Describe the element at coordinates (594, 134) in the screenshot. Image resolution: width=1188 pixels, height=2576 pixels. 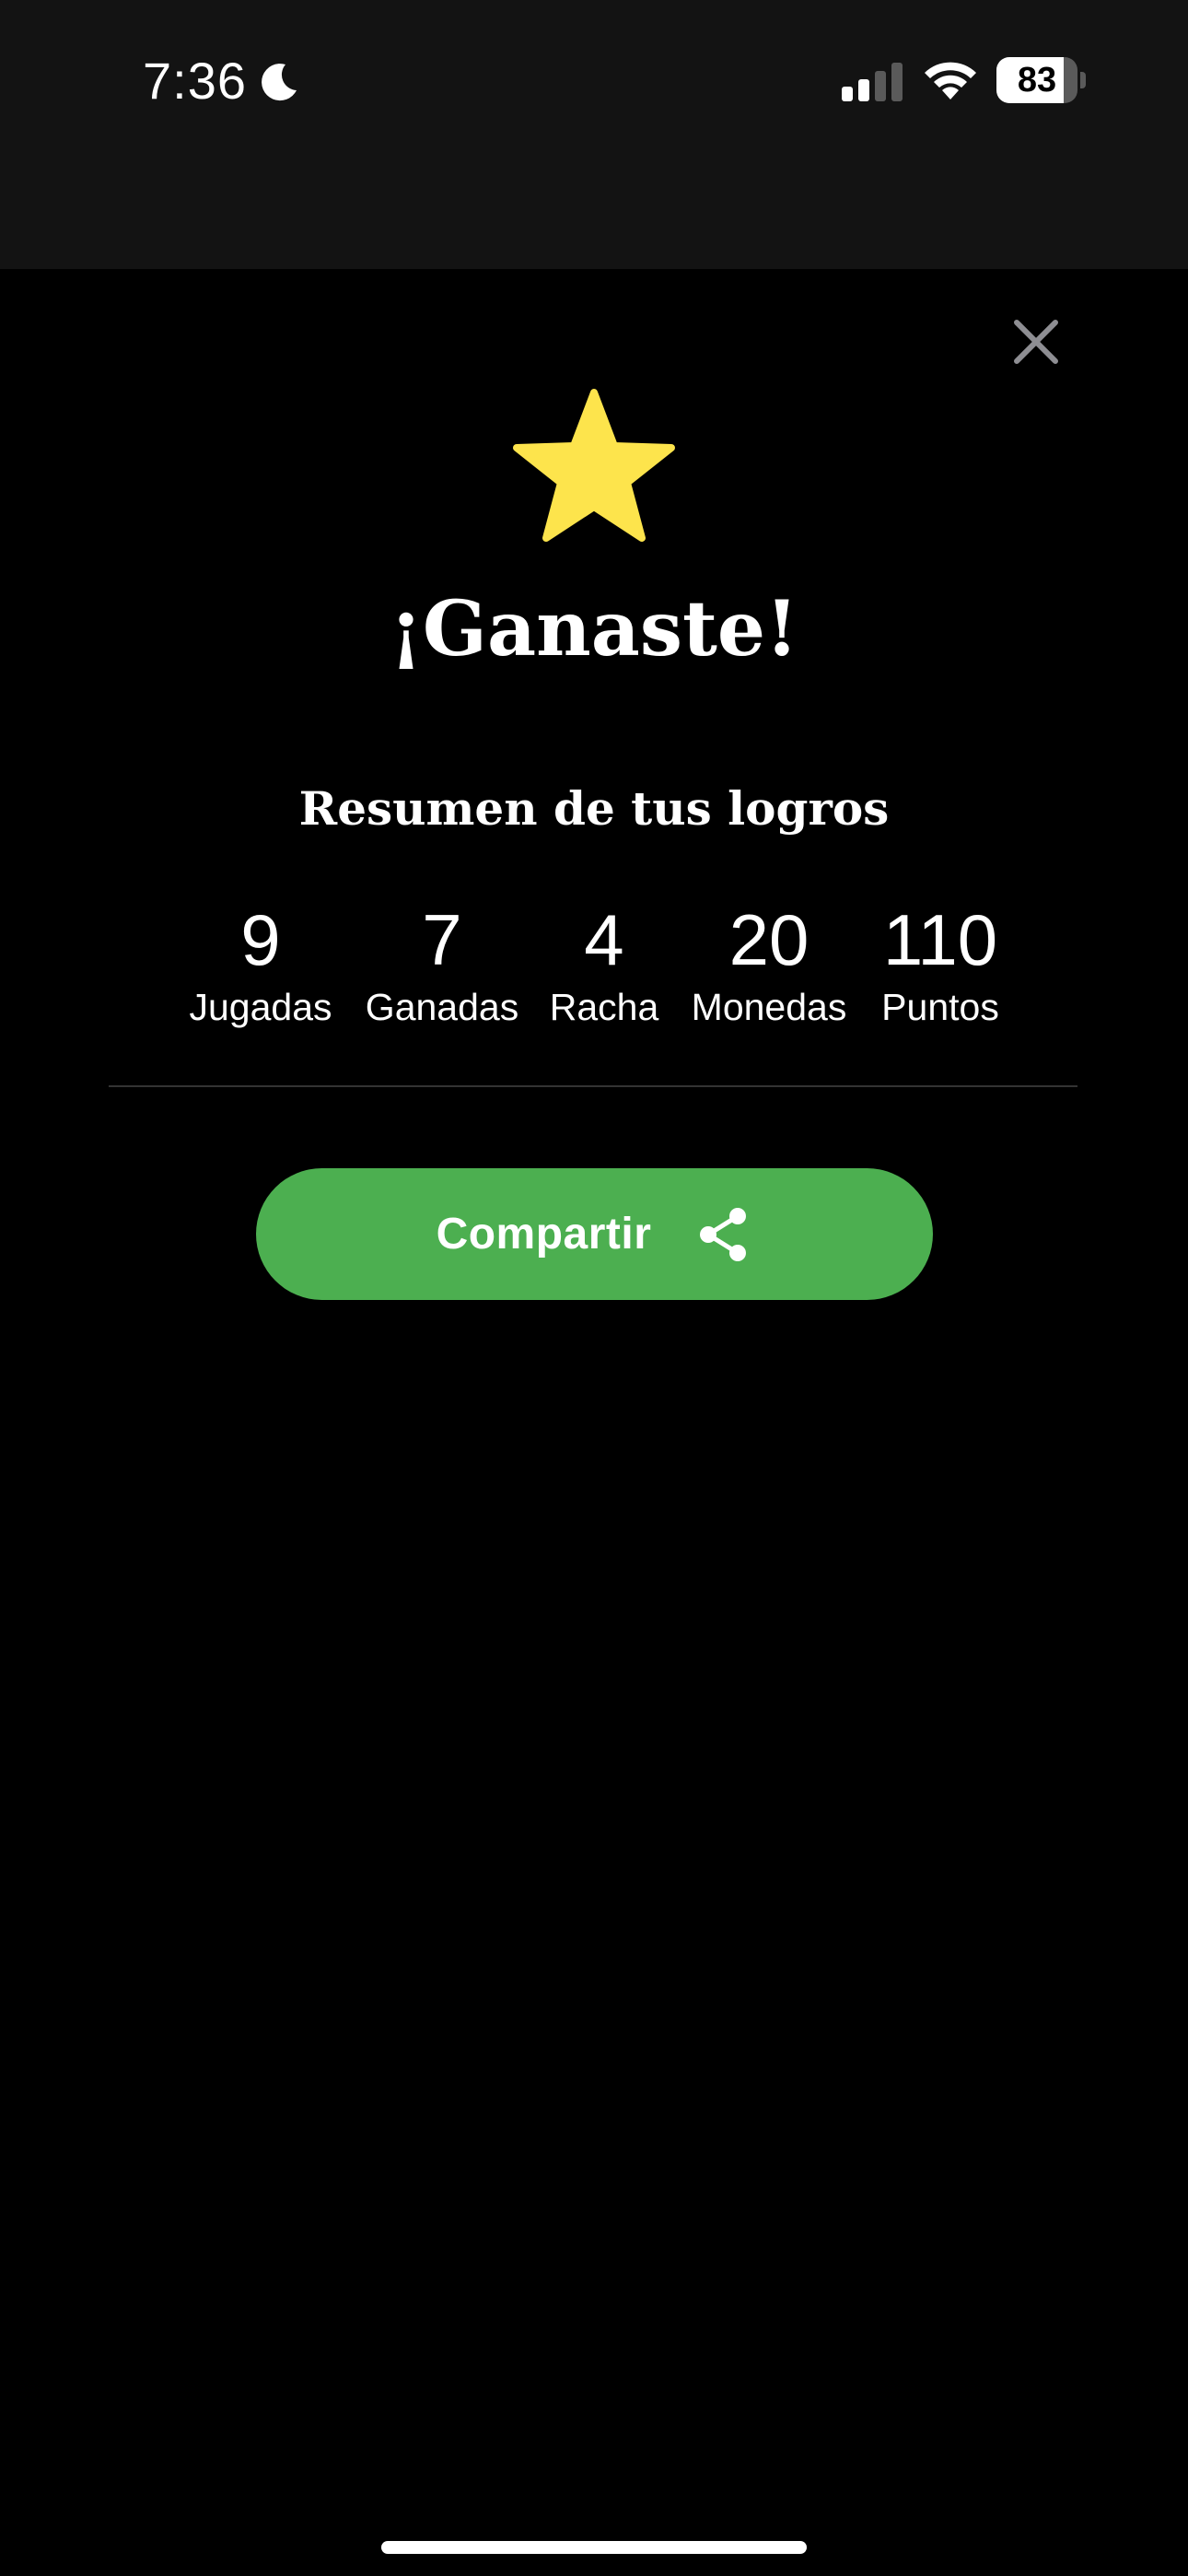
I see `status-bar: 7:36 83` at that location.